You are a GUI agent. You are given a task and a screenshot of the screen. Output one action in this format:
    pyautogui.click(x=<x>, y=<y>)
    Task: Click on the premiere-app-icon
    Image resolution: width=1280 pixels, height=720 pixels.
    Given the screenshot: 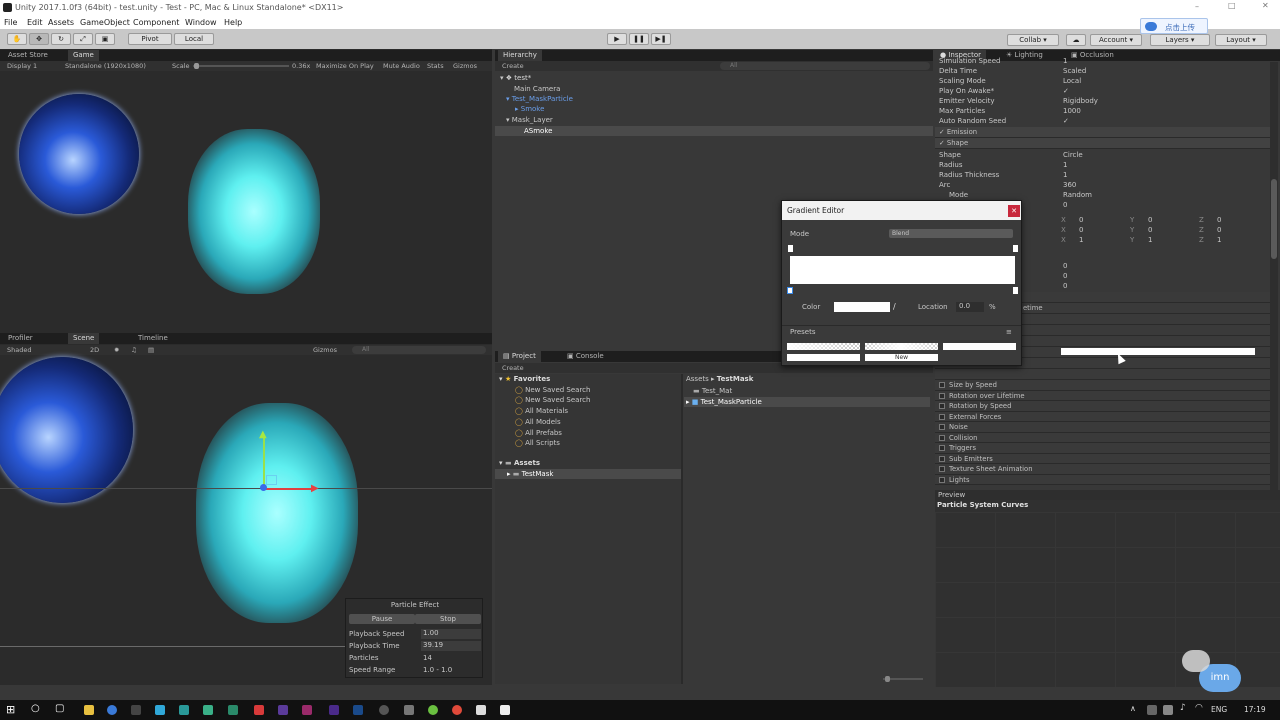 What is the action you would take?
    pyautogui.click(x=283, y=710)
    